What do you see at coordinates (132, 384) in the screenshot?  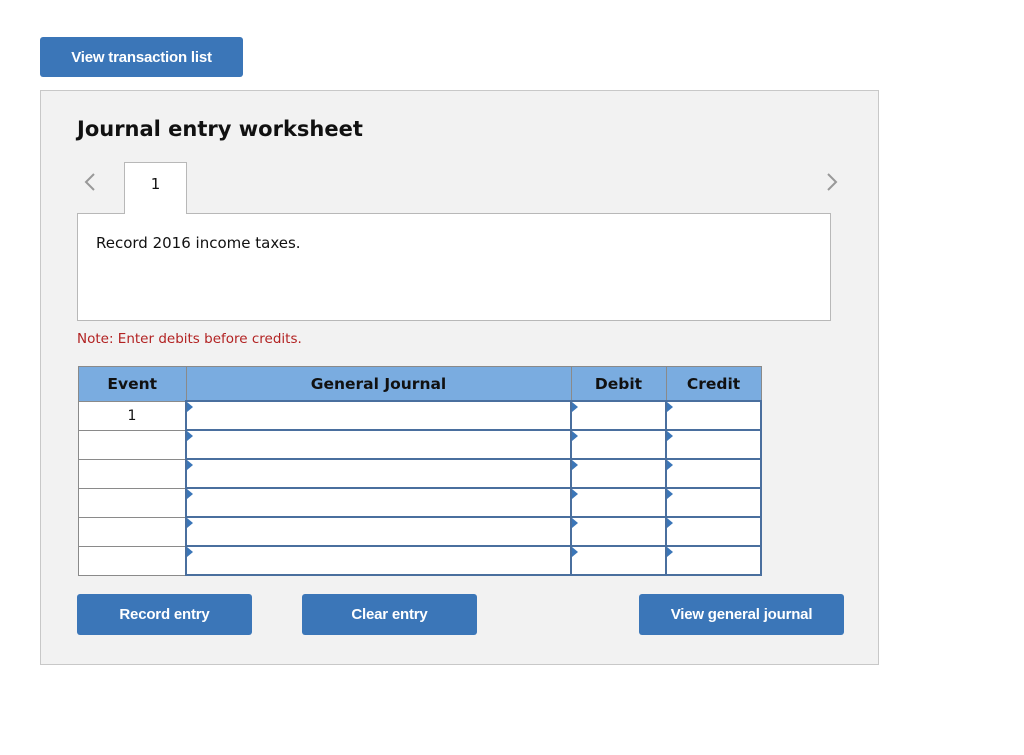 I see `header-event: Event` at bounding box center [132, 384].